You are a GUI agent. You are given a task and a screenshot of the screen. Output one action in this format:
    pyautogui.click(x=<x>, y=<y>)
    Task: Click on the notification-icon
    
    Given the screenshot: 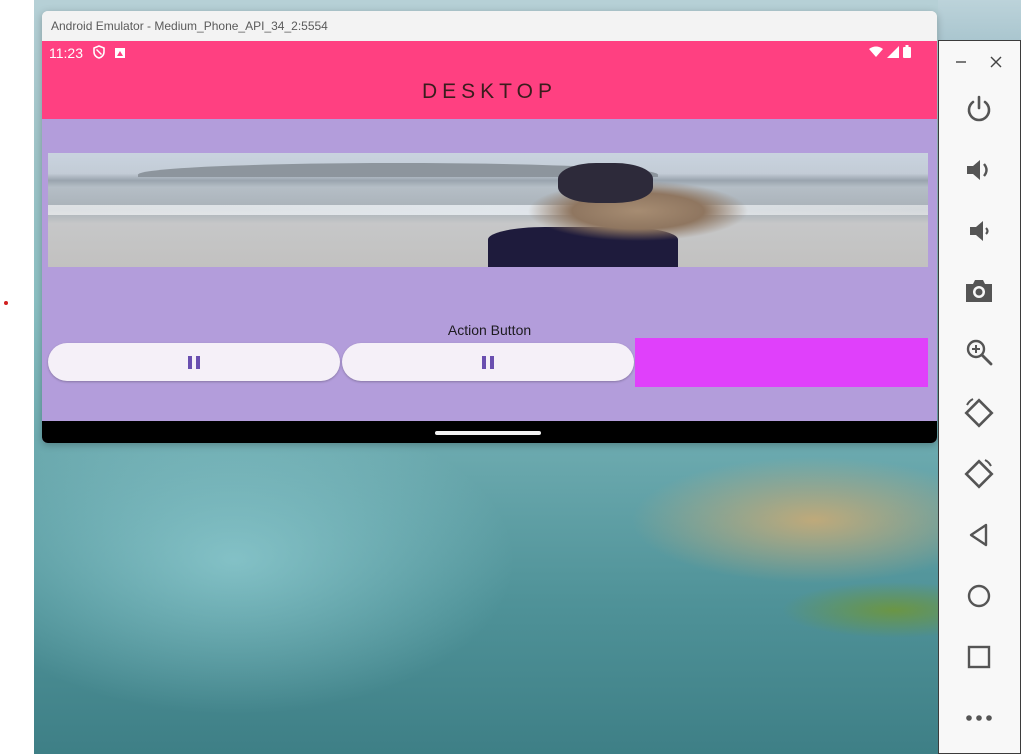 What is the action you would take?
    pyautogui.click(x=120, y=55)
    